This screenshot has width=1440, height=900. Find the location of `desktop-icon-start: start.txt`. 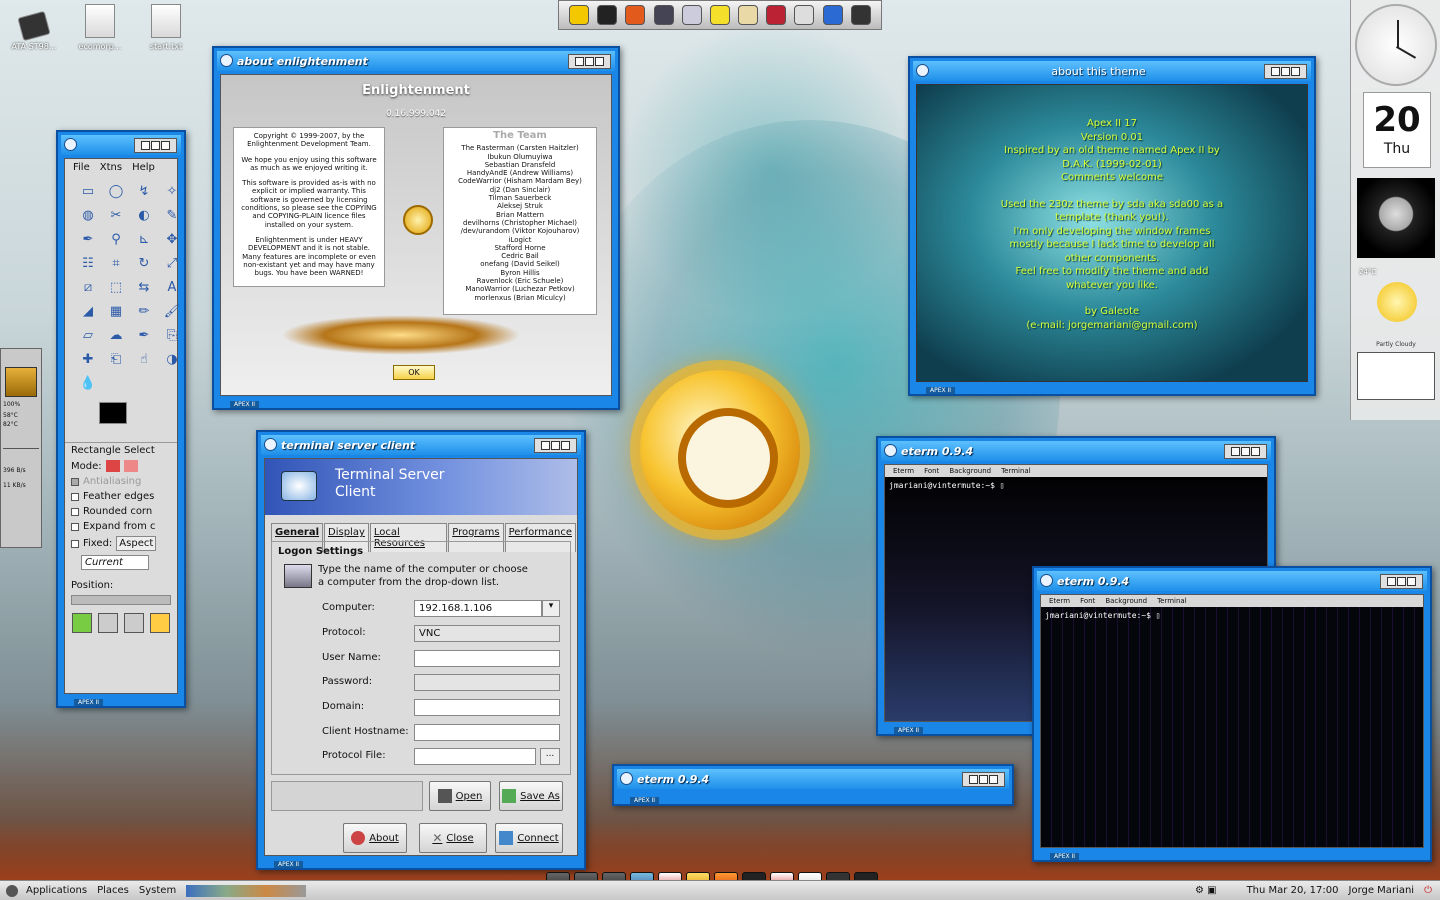

desktop-icon-start: start.txt is located at coordinates (166, 27).